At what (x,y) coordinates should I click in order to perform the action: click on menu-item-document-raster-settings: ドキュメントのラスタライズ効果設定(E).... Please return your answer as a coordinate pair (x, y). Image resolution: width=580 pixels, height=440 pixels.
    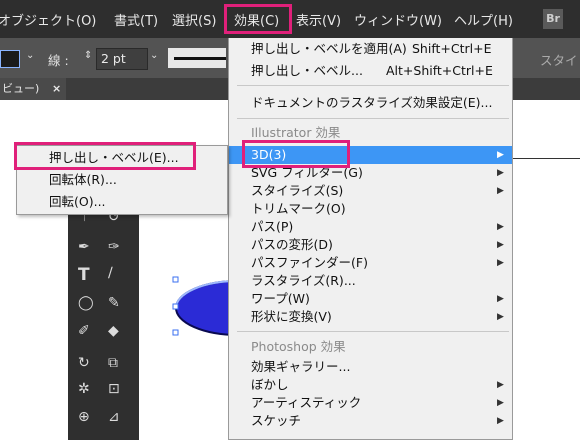
    Looking at the image, I should click on (370, 103).